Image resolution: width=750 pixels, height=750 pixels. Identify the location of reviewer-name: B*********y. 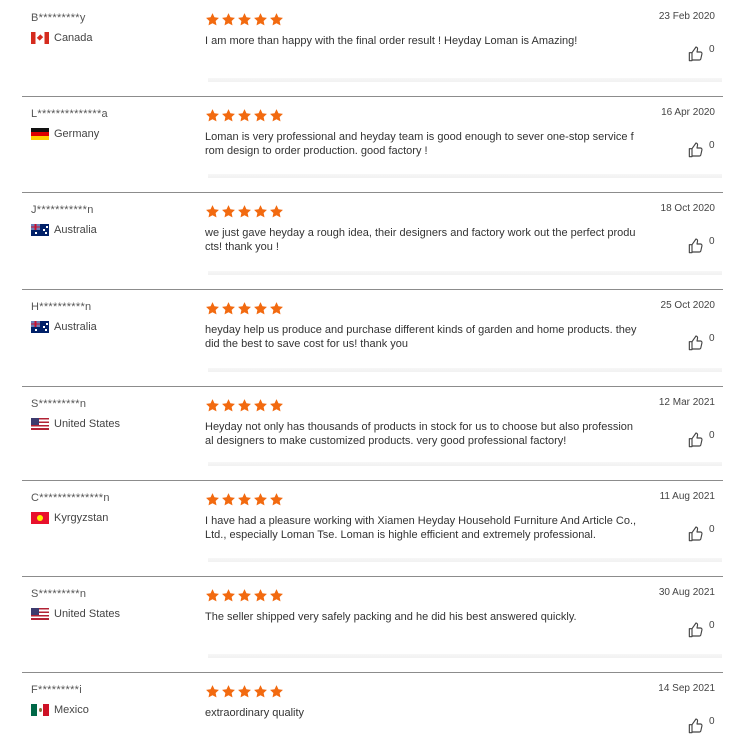
(58, 18).